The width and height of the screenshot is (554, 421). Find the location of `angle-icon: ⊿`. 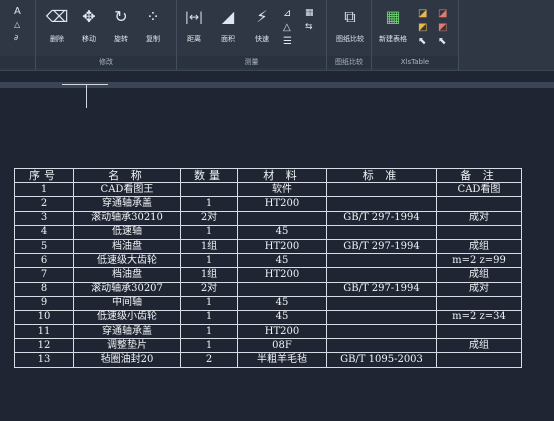

angle-icon: ⊿ is located at coordinates (287, 13).